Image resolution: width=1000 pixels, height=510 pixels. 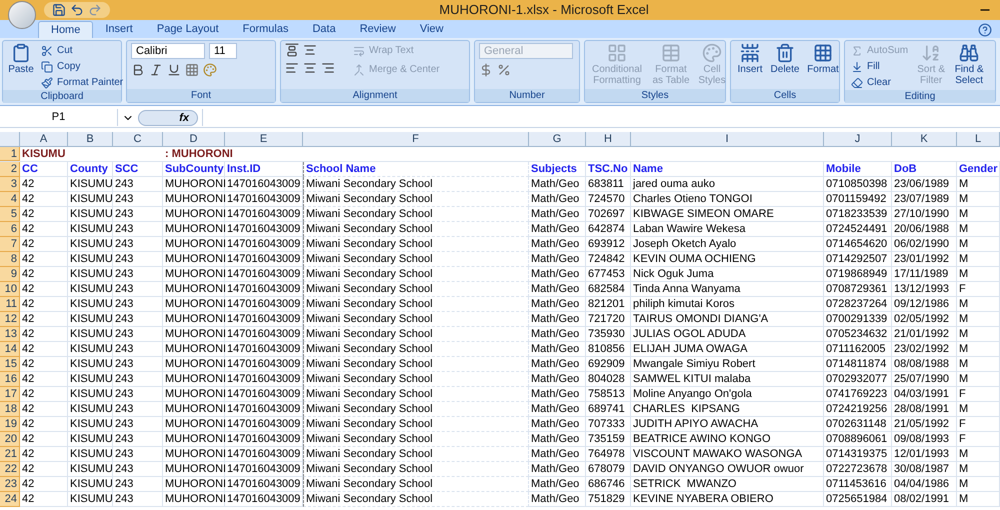 I want to click on ribbon-tab: Data, so click(x=324, y=29).